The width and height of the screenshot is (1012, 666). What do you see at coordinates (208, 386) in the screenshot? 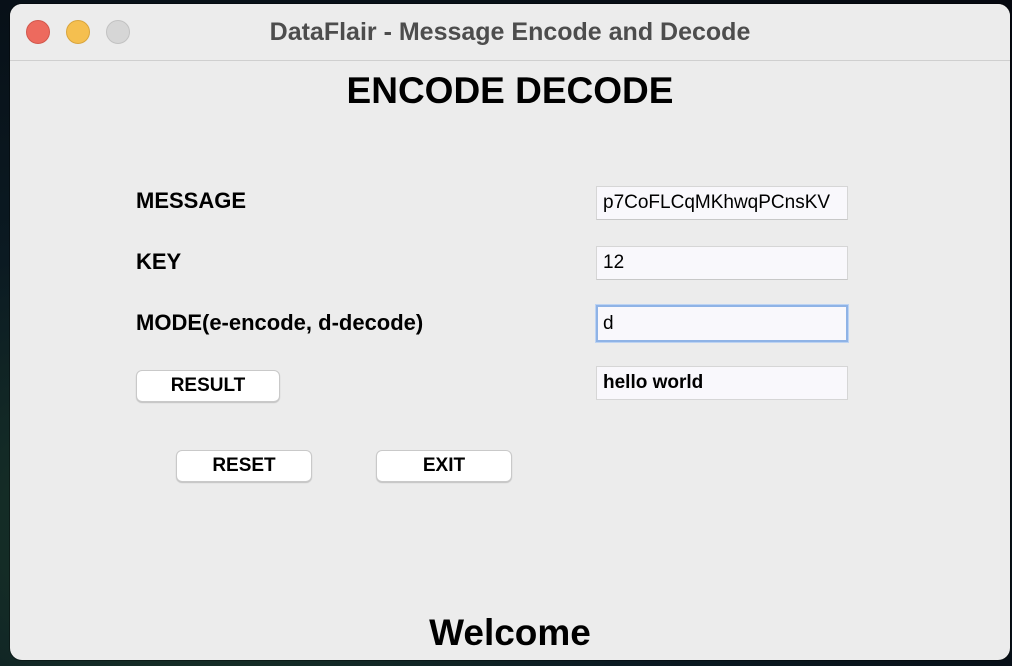
I see `result-button: RESULT` at bounding box center [208, 386].